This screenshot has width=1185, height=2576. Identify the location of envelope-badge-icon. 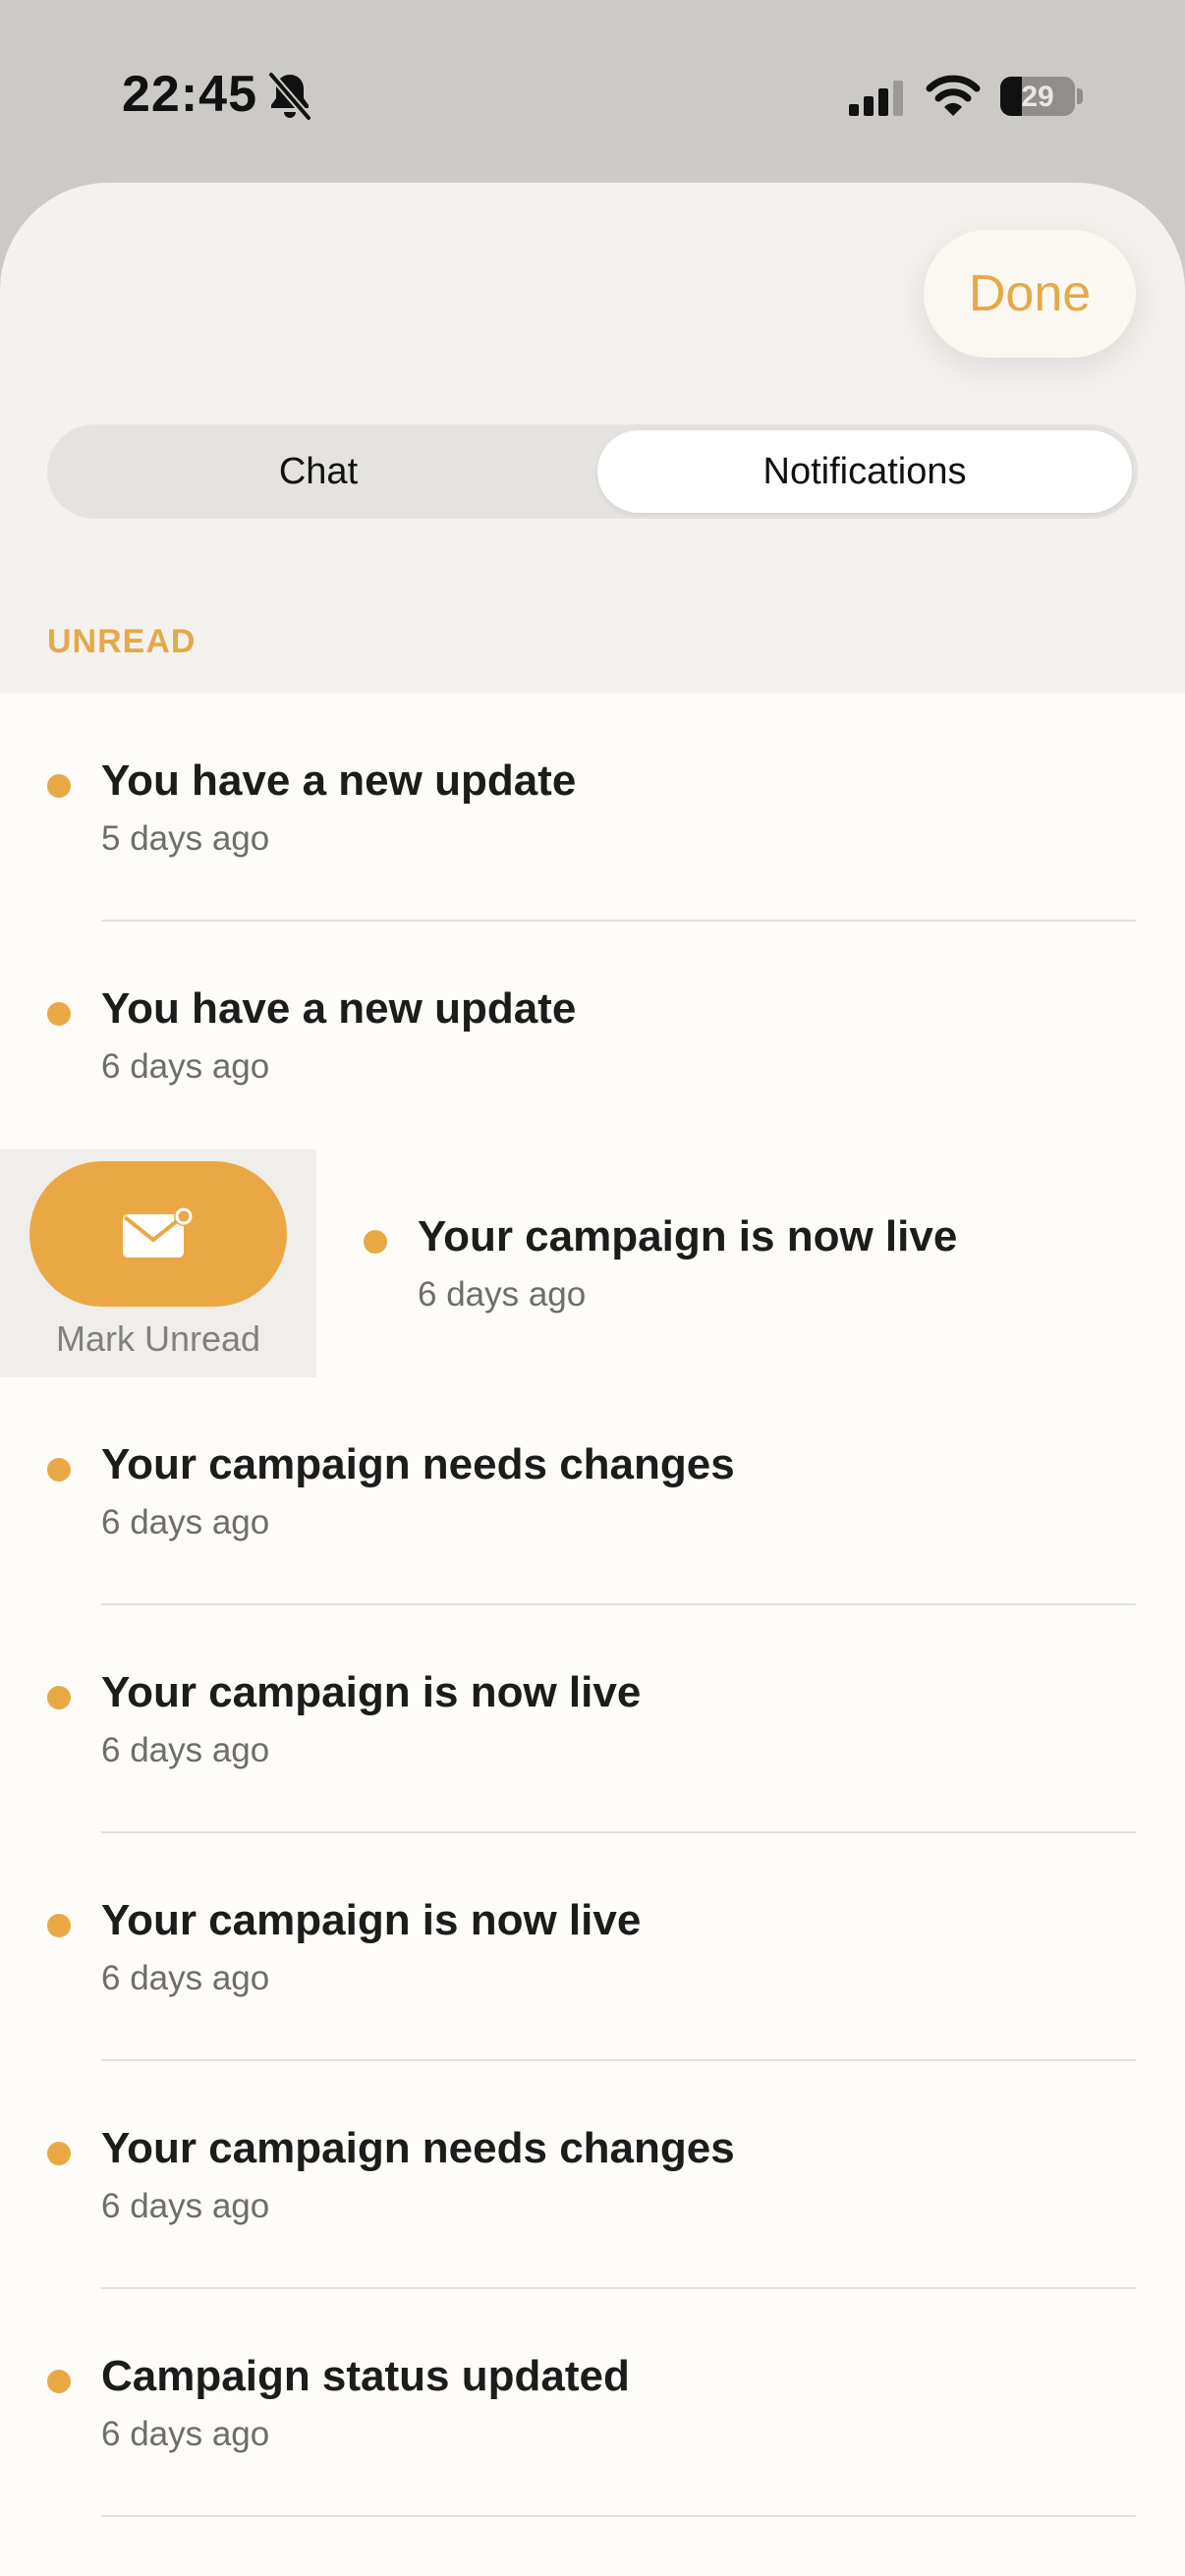
(159, 1232).